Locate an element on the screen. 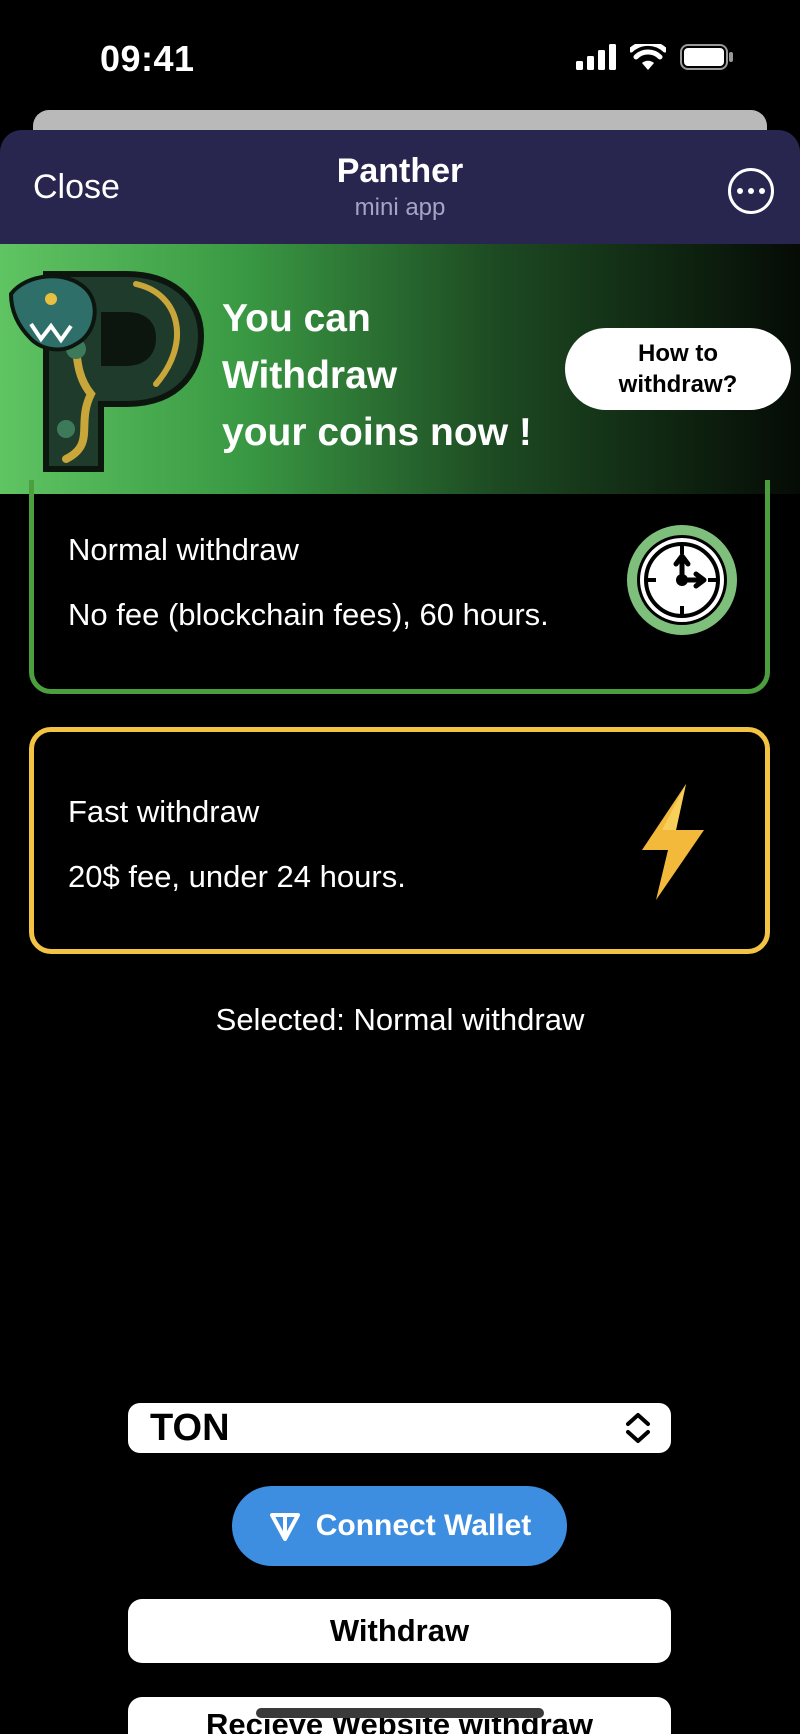 This screenshot has width=800, height=1734. status-time: 09:41 is located at coordinates (147, 58).